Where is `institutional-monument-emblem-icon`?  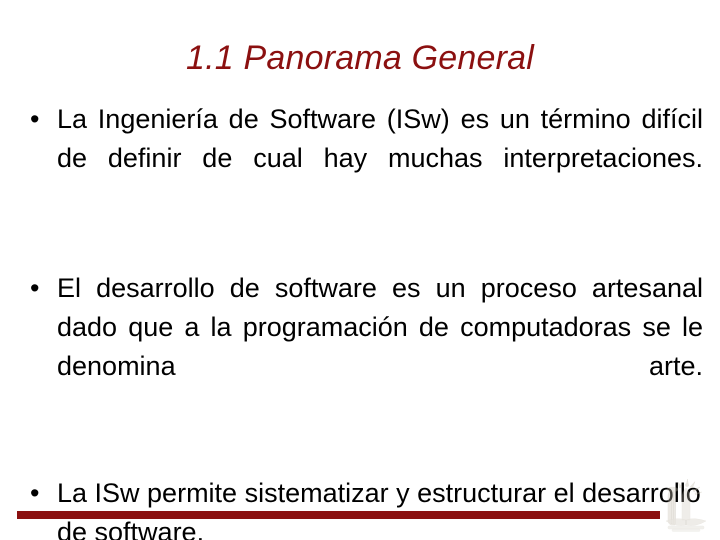
institutional-monument-emblem-icon is located at coordinates (686, 505).